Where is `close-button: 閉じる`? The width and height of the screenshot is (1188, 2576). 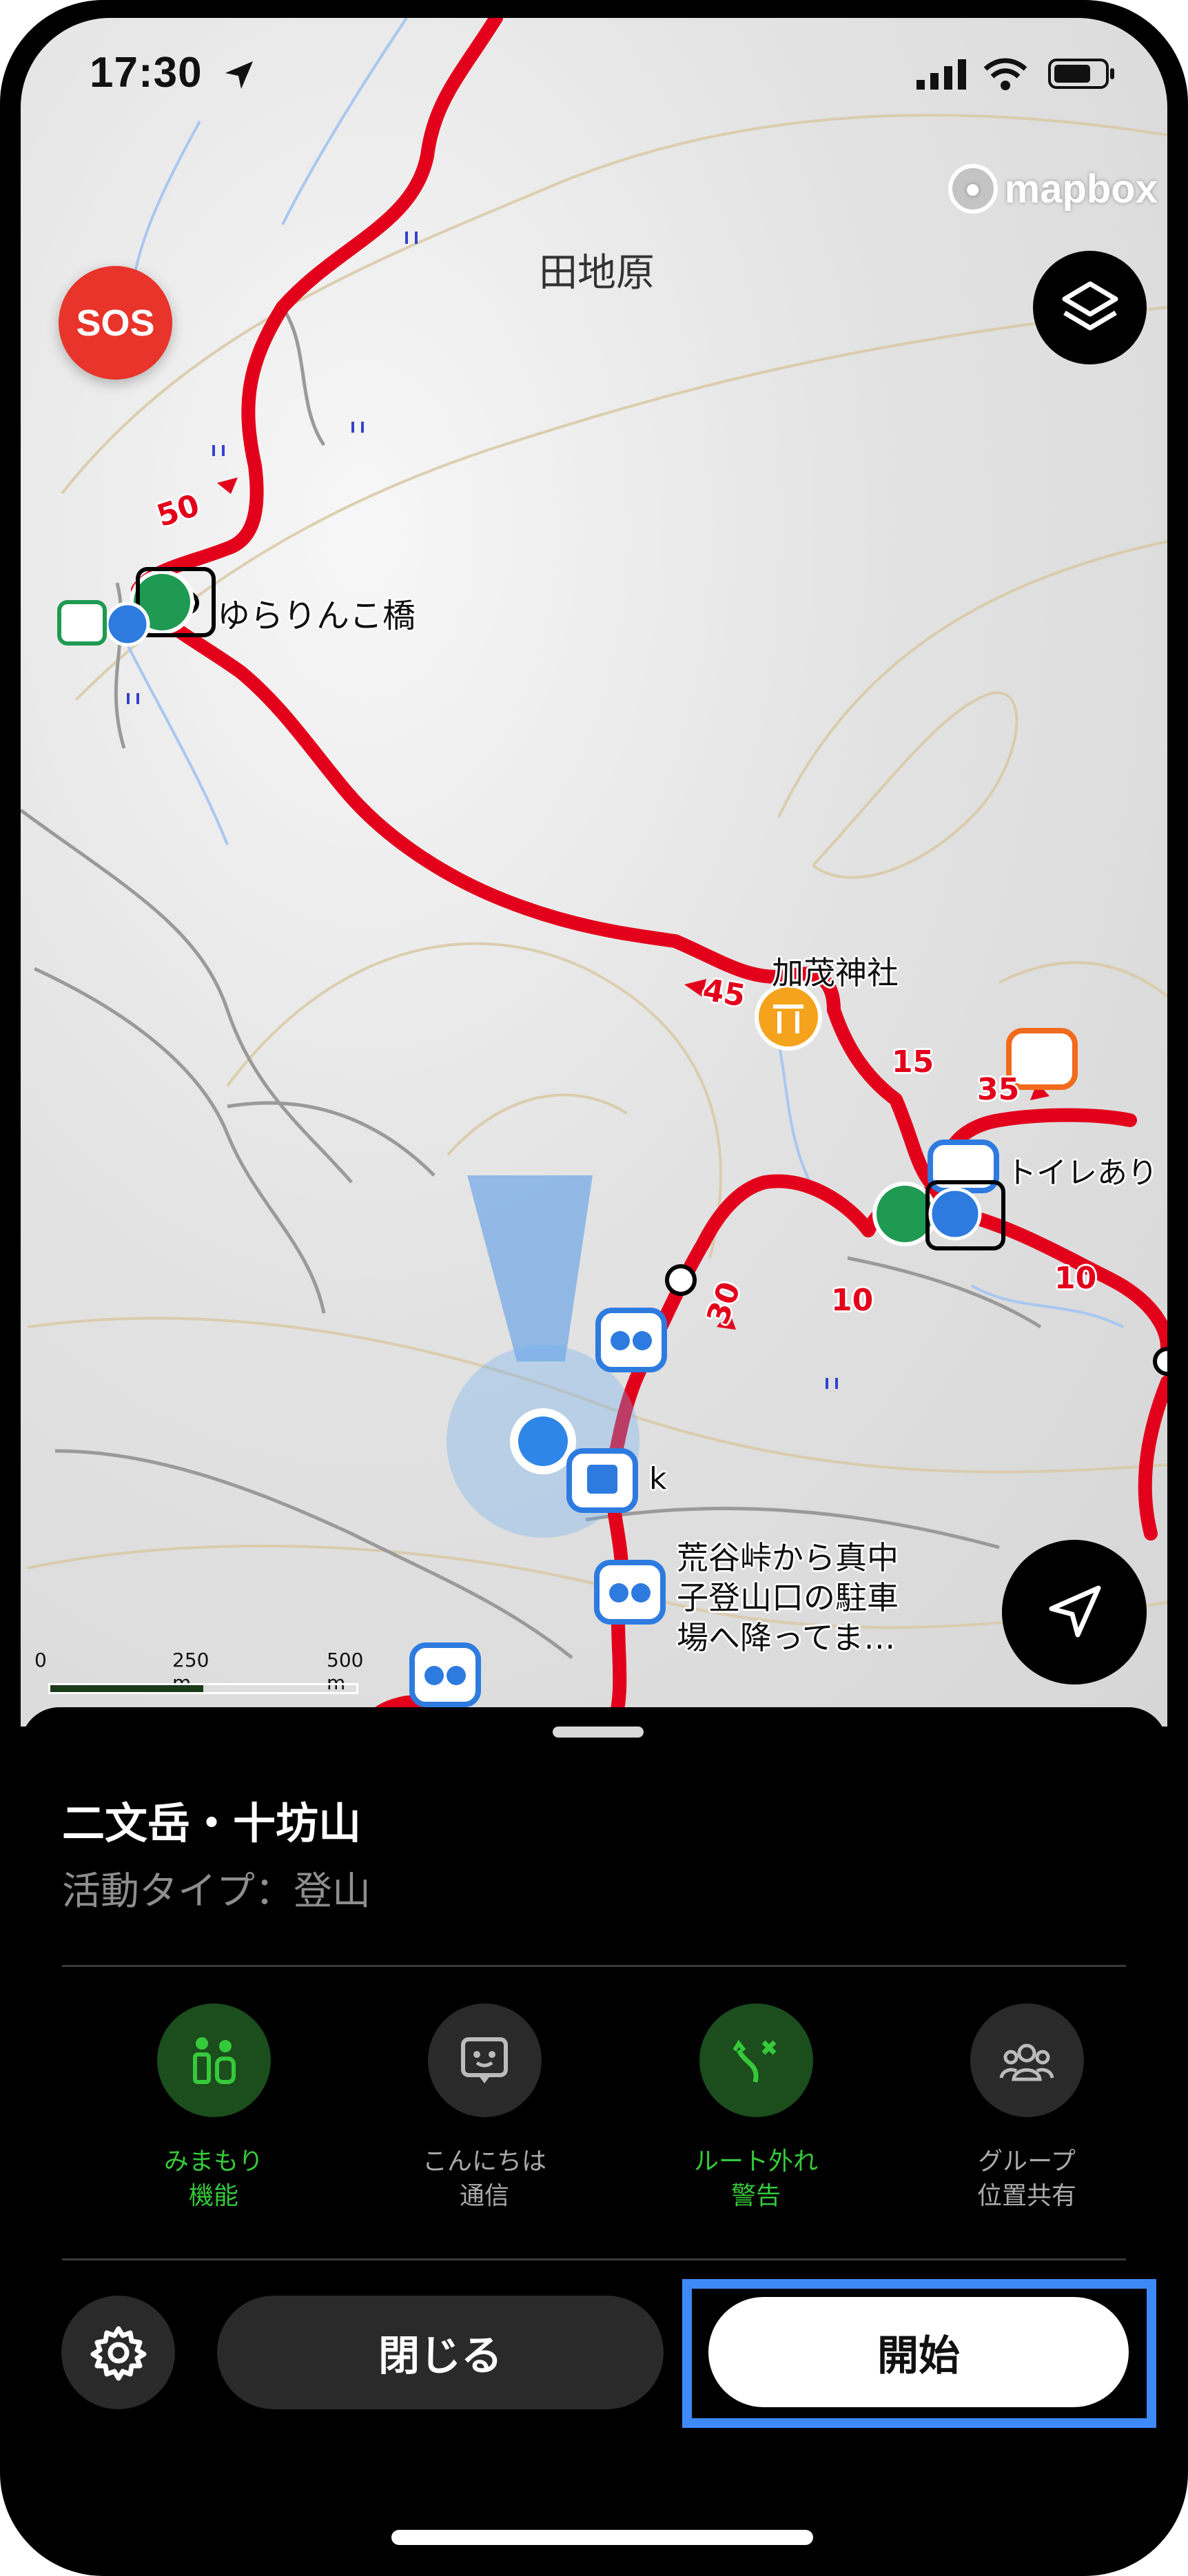 close-button: 閉じる is located at coordinates (440, 2352).